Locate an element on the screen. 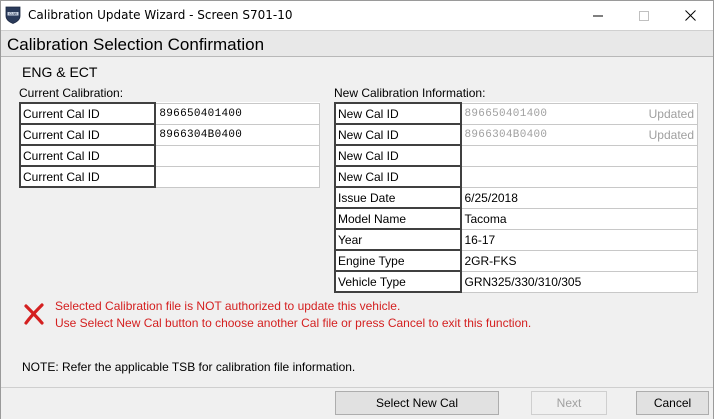 The image size is (714, 419). table-row: Vehicle Type GRN325/330/310/305 is located at coordinates (516, 281).